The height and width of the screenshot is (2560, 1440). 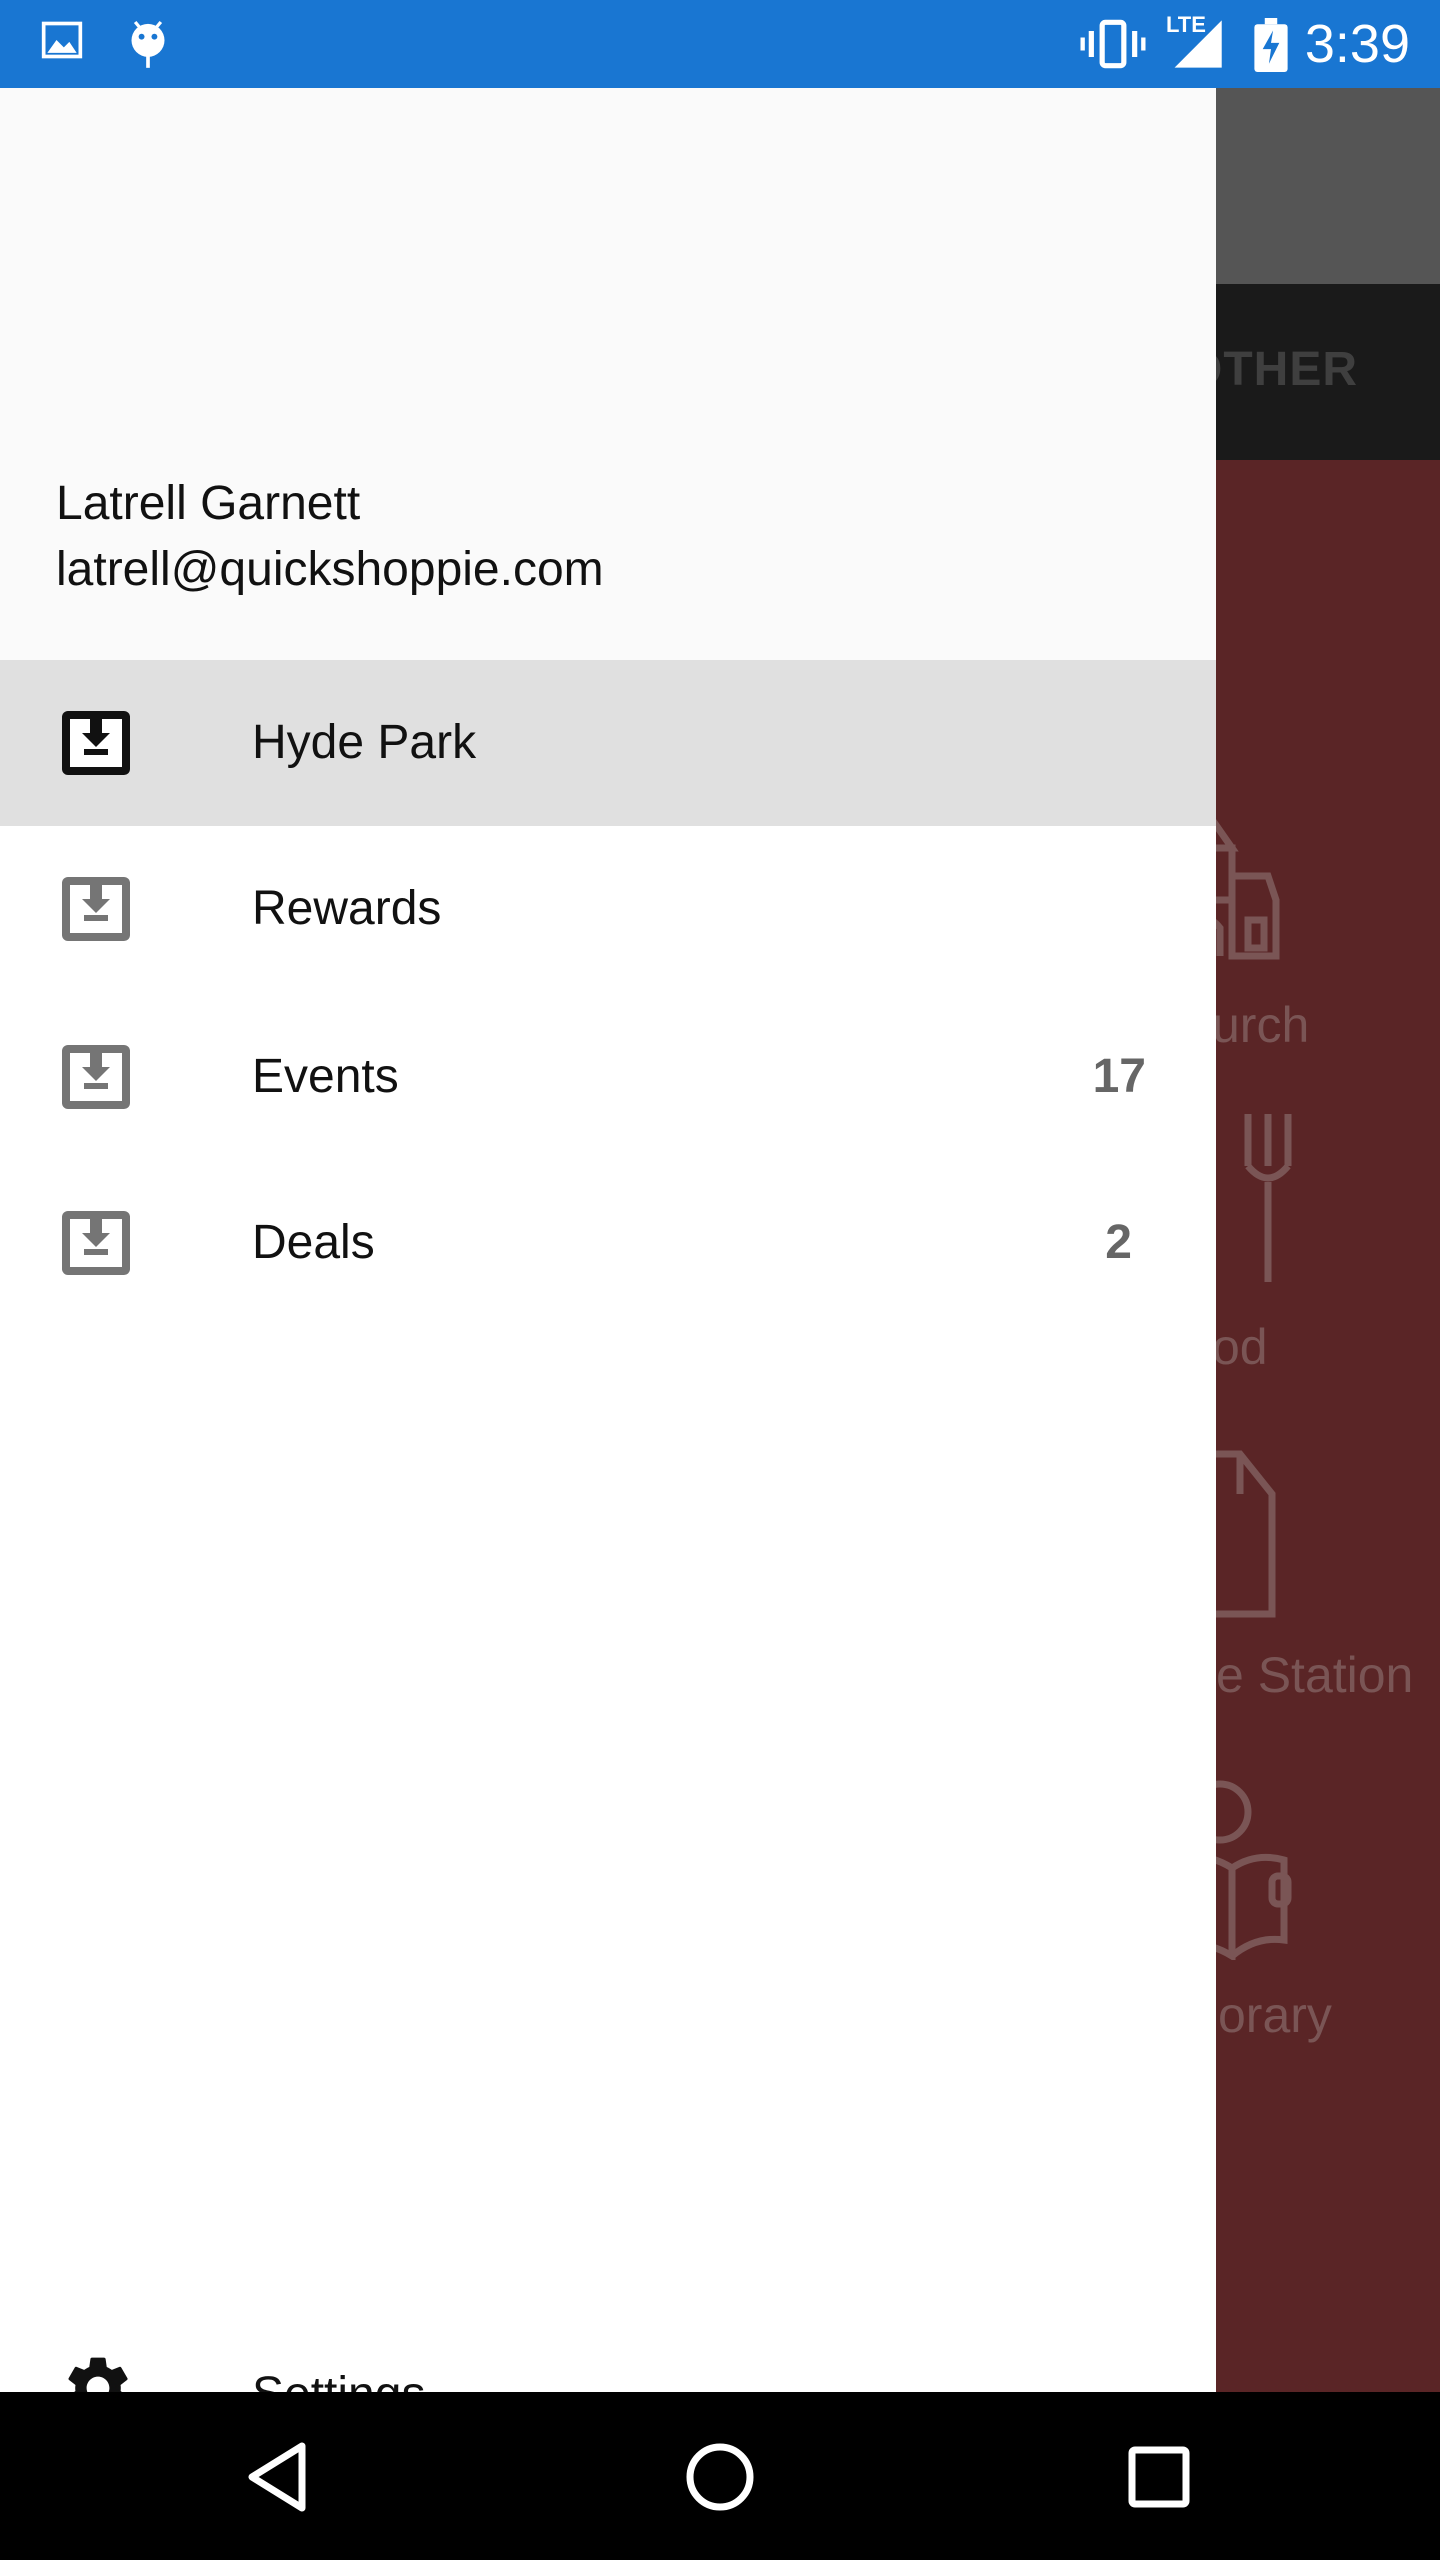 I want to click on system-navigation-bar, so click(x=720, y=2476).